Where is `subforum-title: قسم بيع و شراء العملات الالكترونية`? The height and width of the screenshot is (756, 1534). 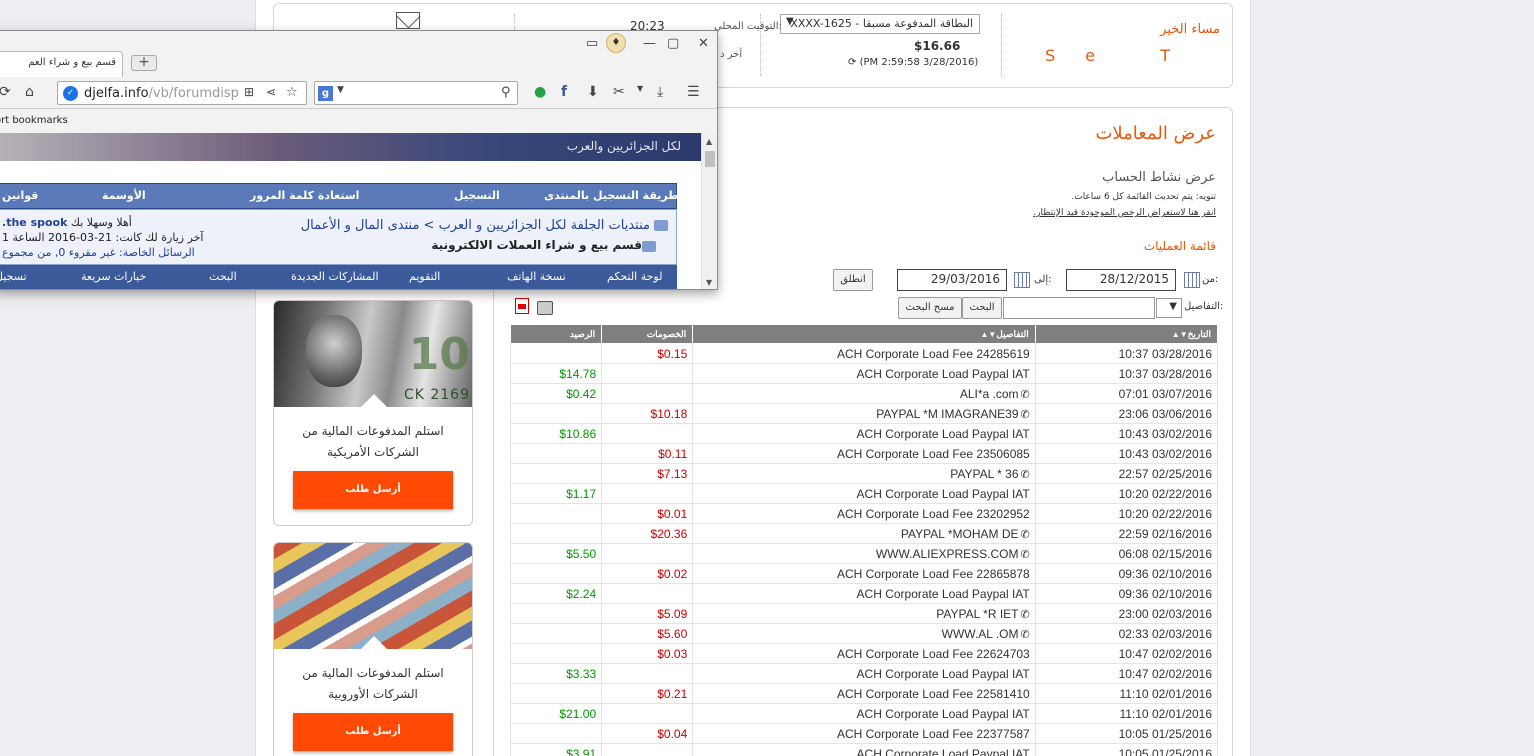
subforum-title: قسم بيع و شراء العملات الالكترونية is located at coordinates (536, 245).